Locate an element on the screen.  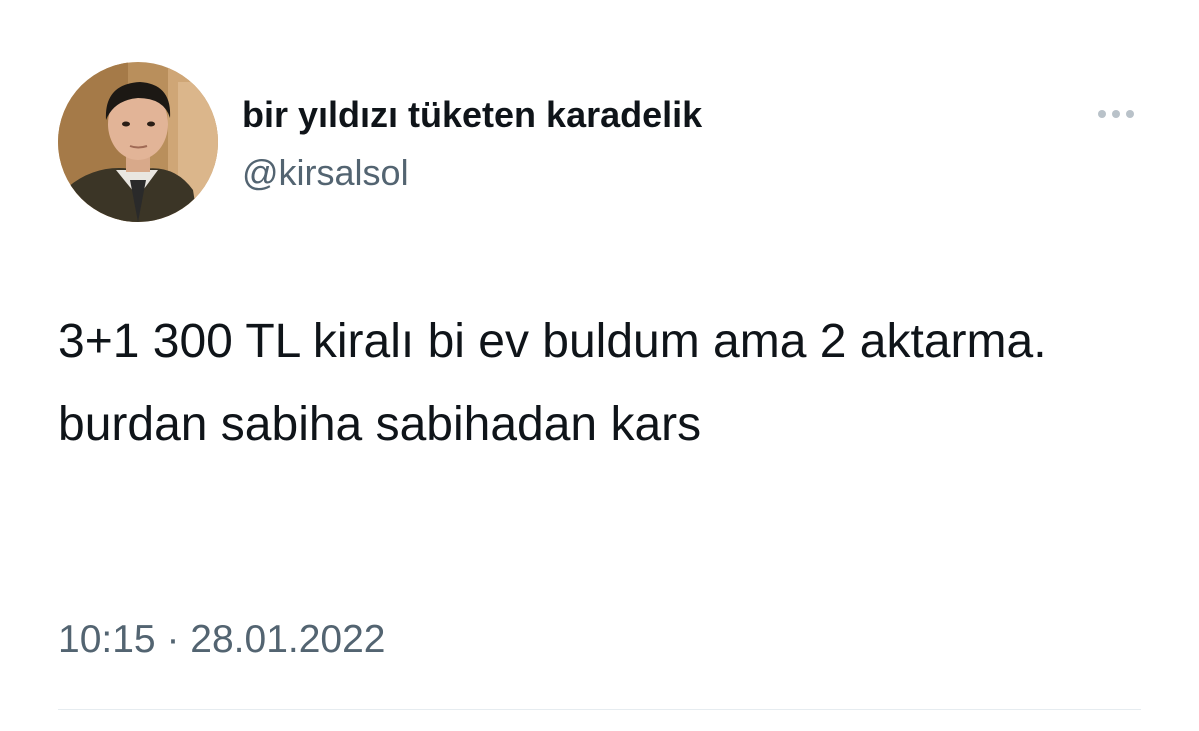
more-options-button is located at coordinates (1116, 114).